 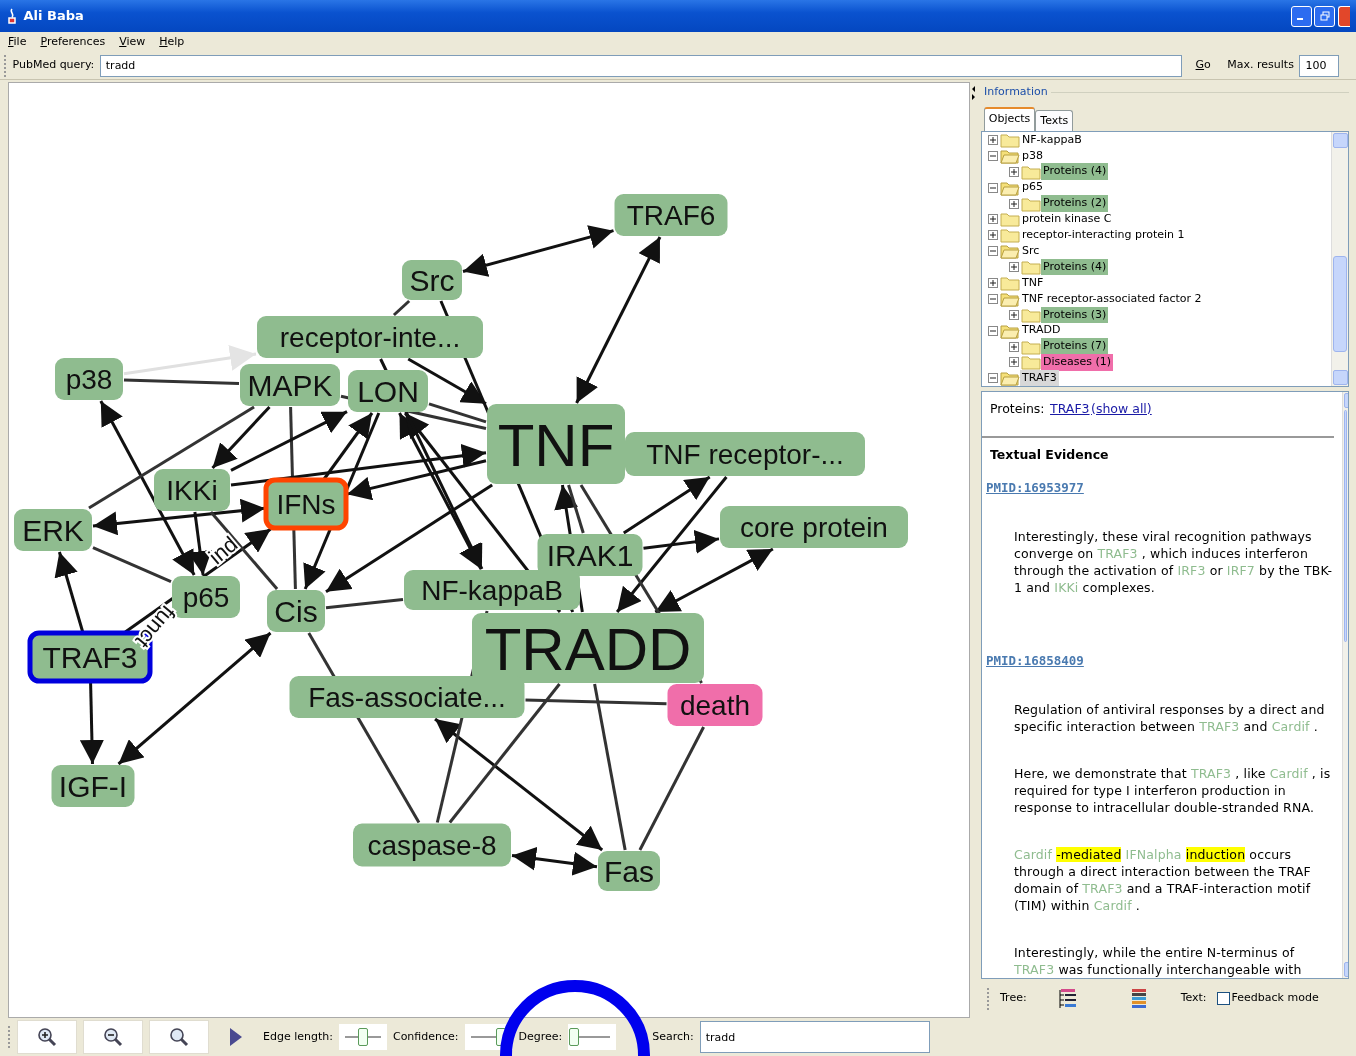 What do you see at coordinates (640, 65) in the screenshot?
I see `query-field: tradd` at bounding box center [640, 65].